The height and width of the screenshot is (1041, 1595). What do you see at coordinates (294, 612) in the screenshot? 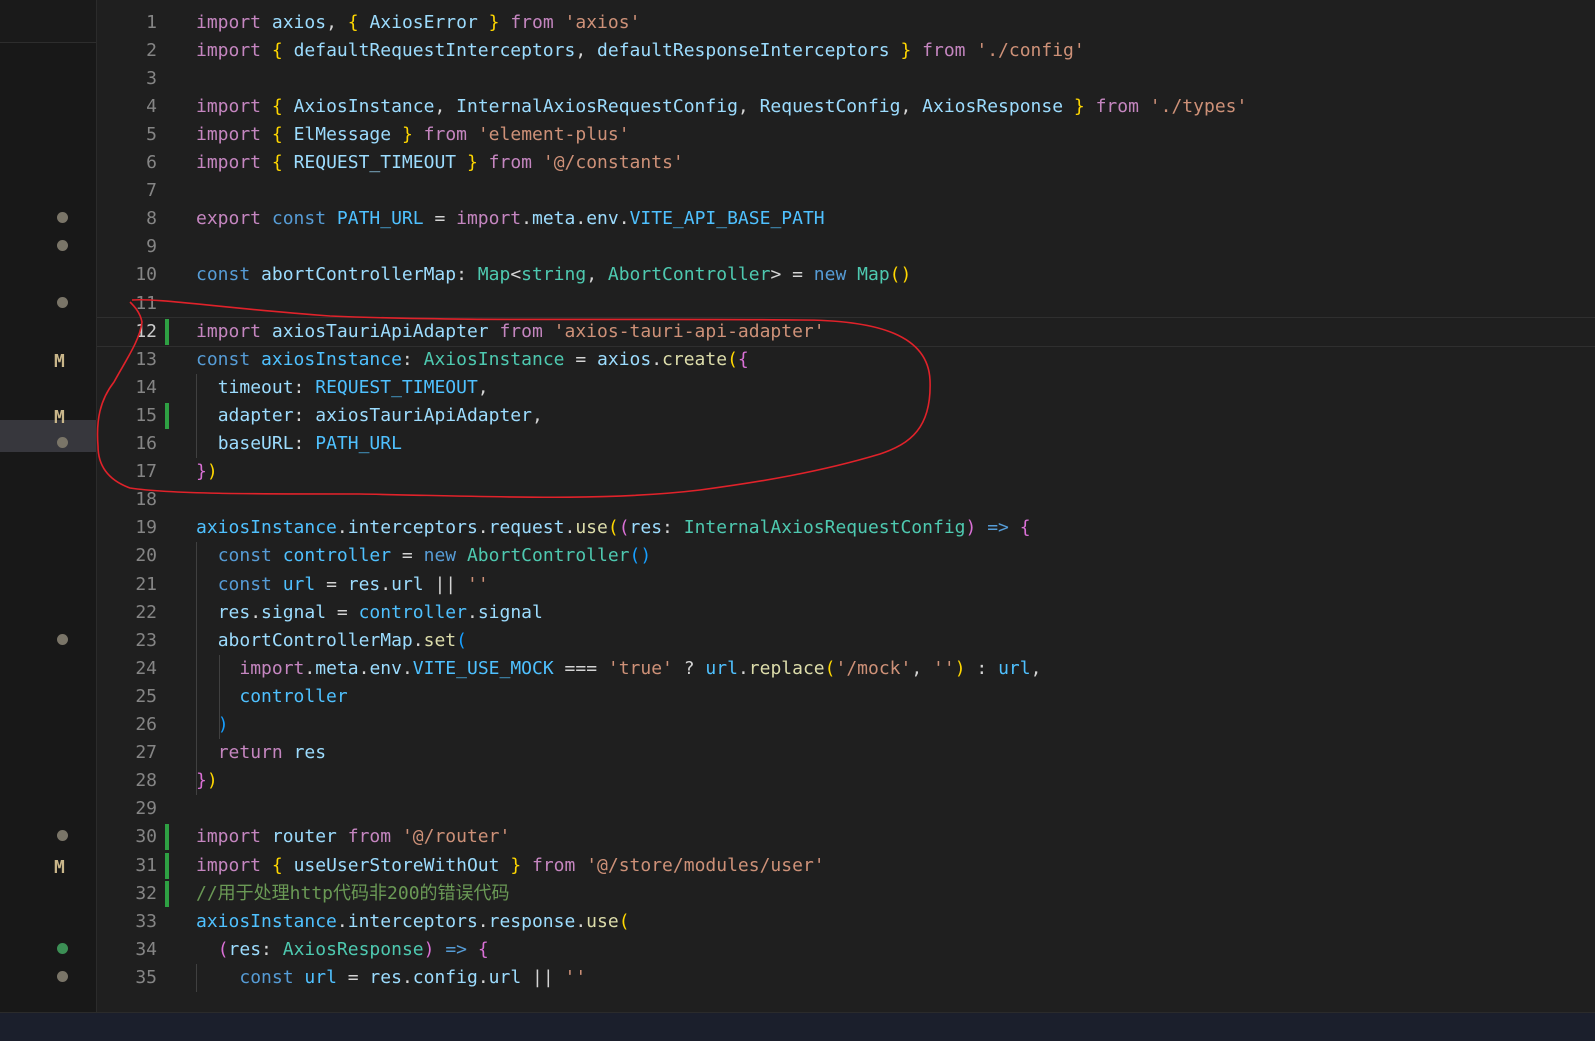
I see `code-token: signal` at bounding box center [294, 612].